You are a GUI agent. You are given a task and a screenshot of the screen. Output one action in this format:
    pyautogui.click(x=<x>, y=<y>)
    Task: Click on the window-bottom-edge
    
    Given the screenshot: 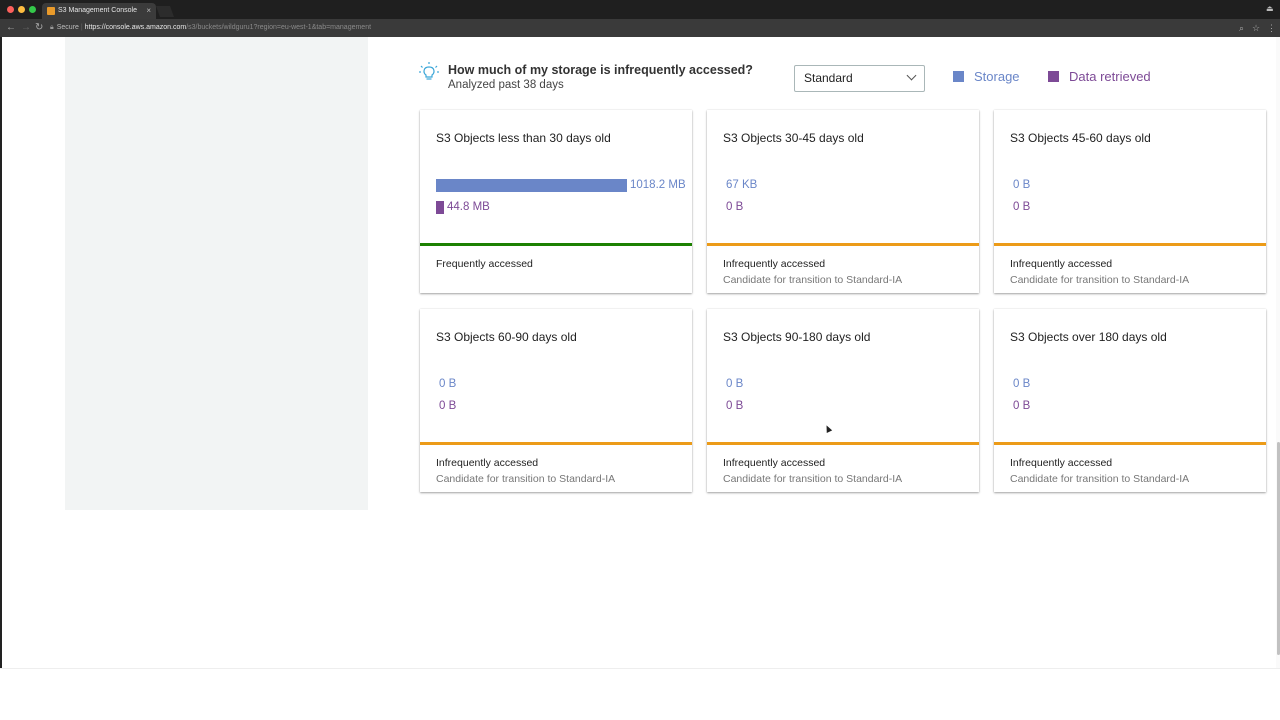 What is the action you would take?
    pyautogui.click(x=640, y=694)
    